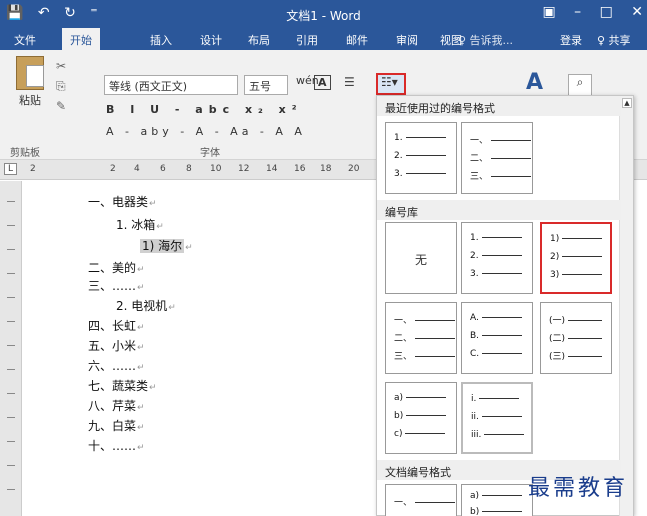 This screenshot has width=647, height=516. Describe the element at coordinates (421, 500) in the screenshot. I see `numbering-tile-doc-chinese: 一、` at that location.